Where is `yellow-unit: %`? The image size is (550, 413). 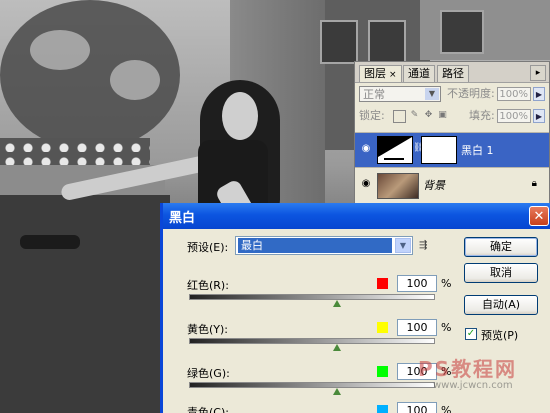
yellow-unit: % is located at coordinates (446, 327).